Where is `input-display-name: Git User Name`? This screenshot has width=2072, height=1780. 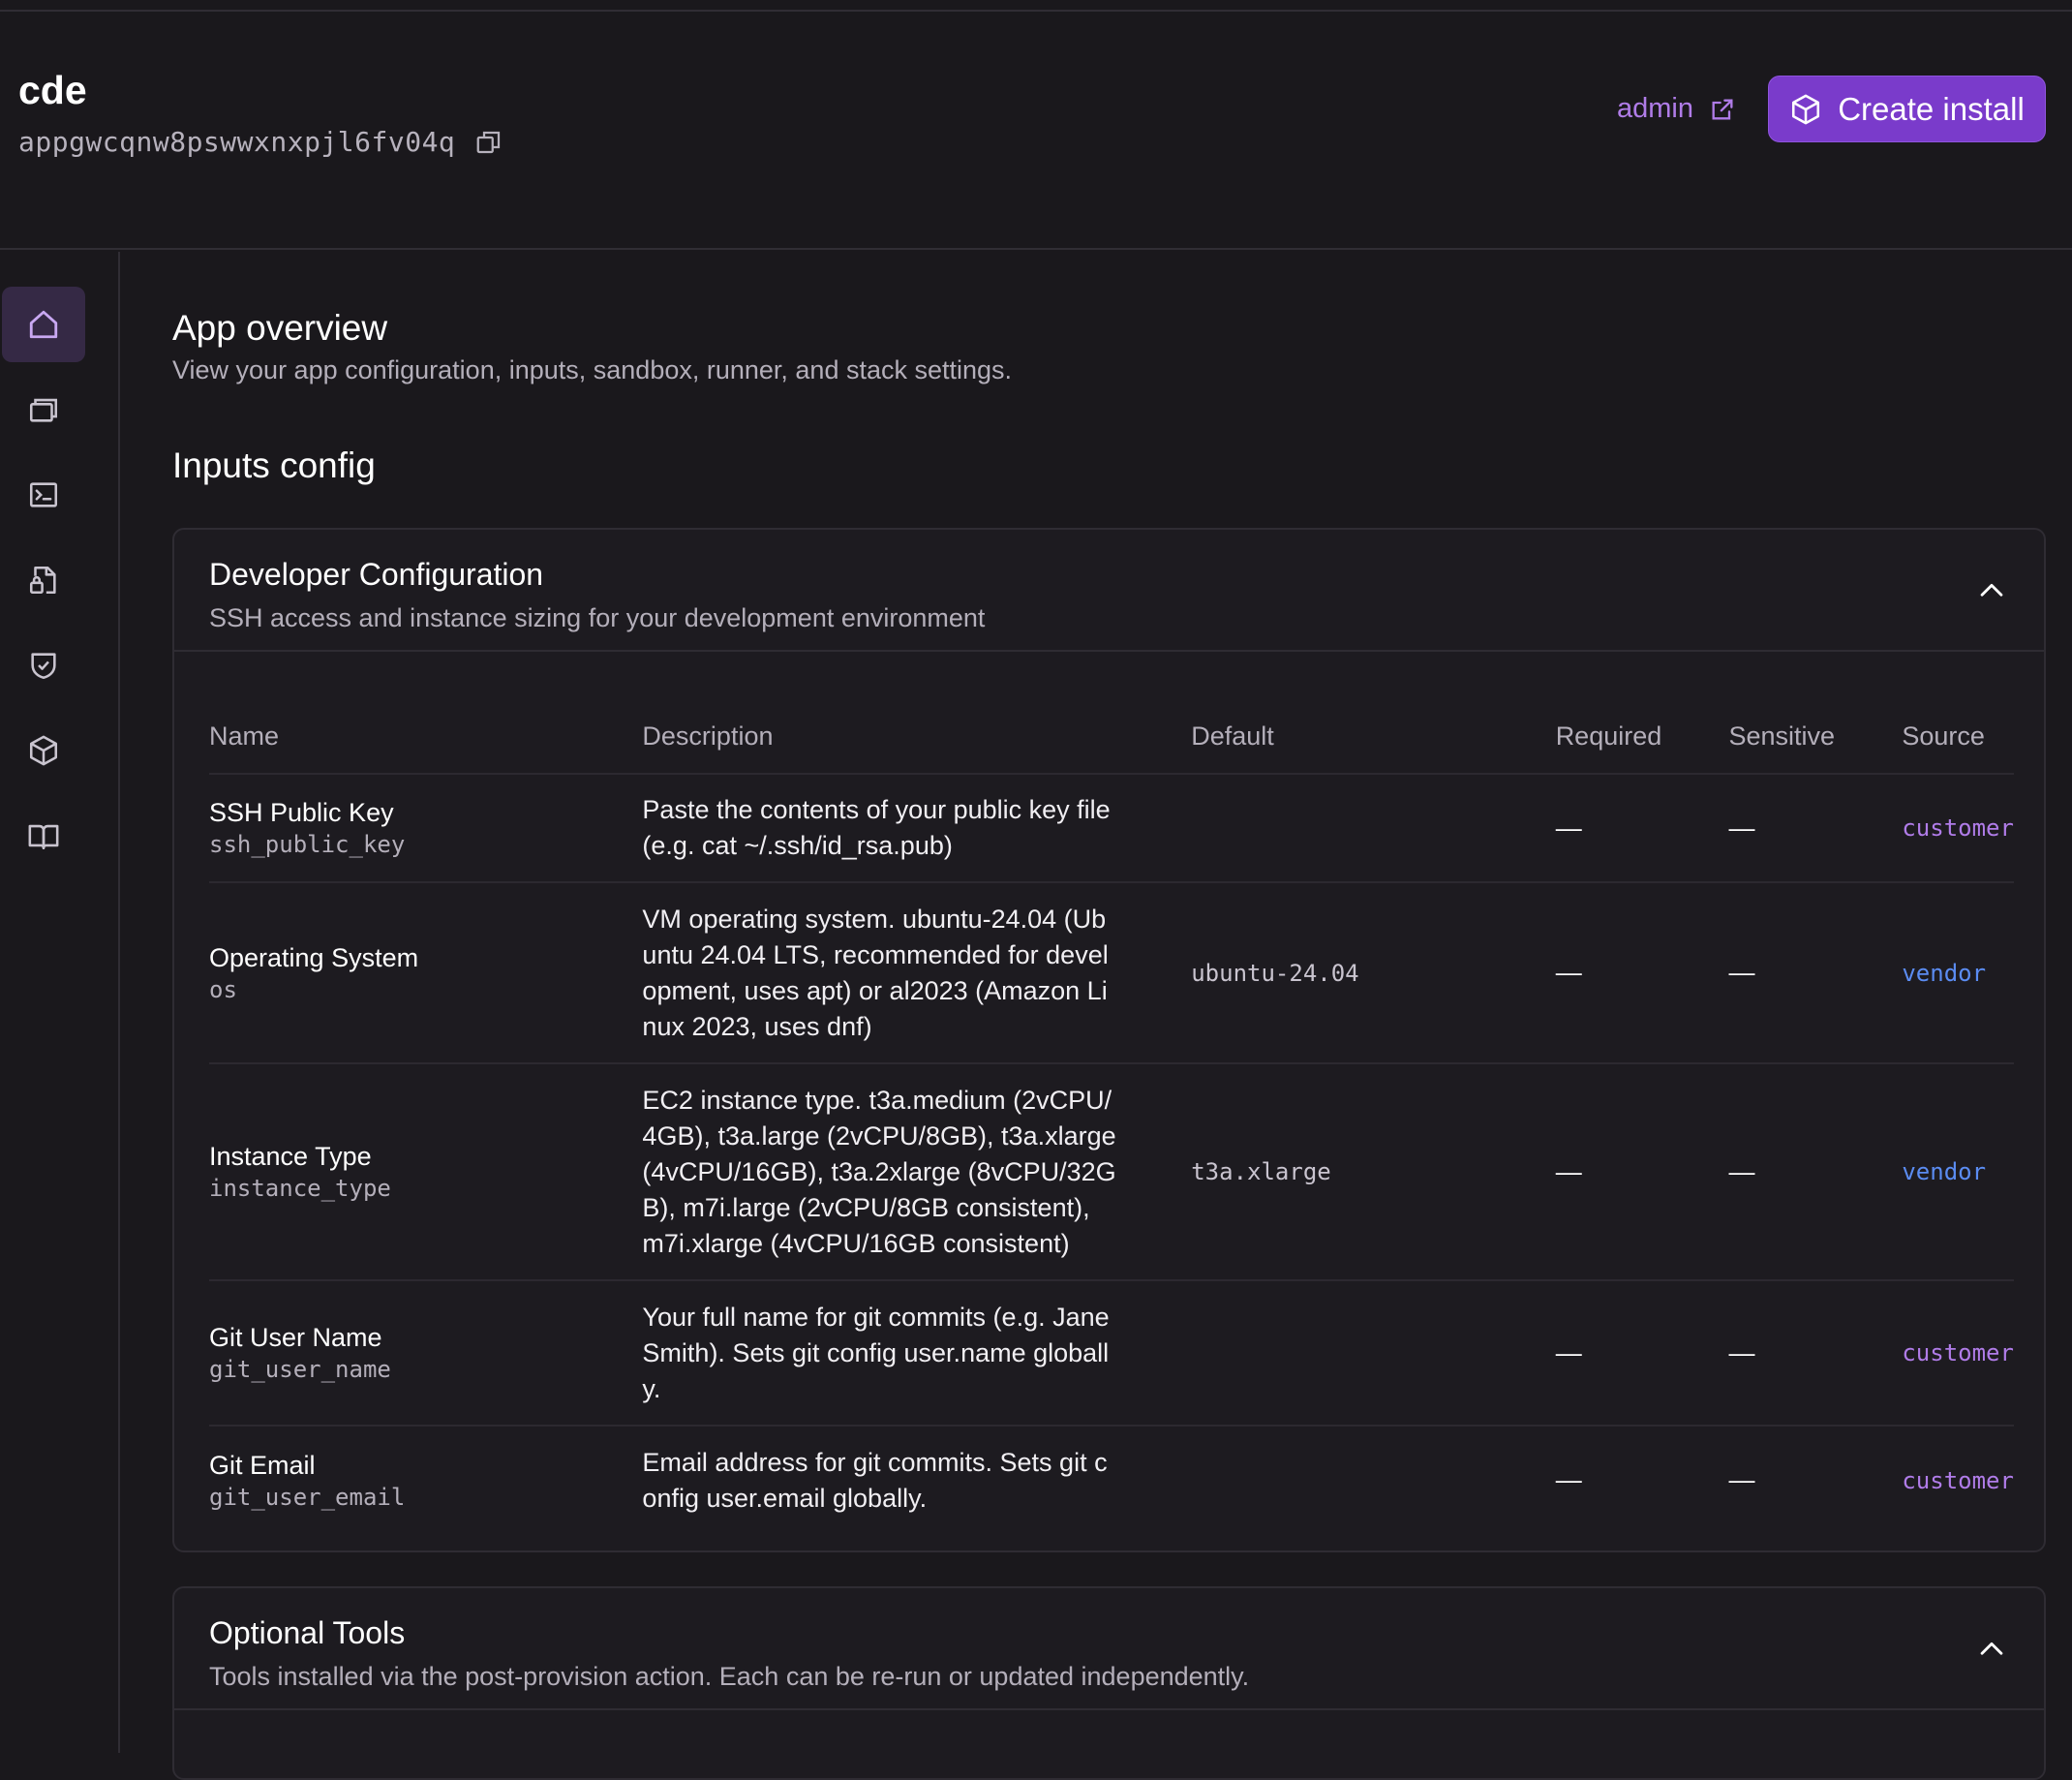
input-display-name: Git User Name is located at coordinates (295, 1337).